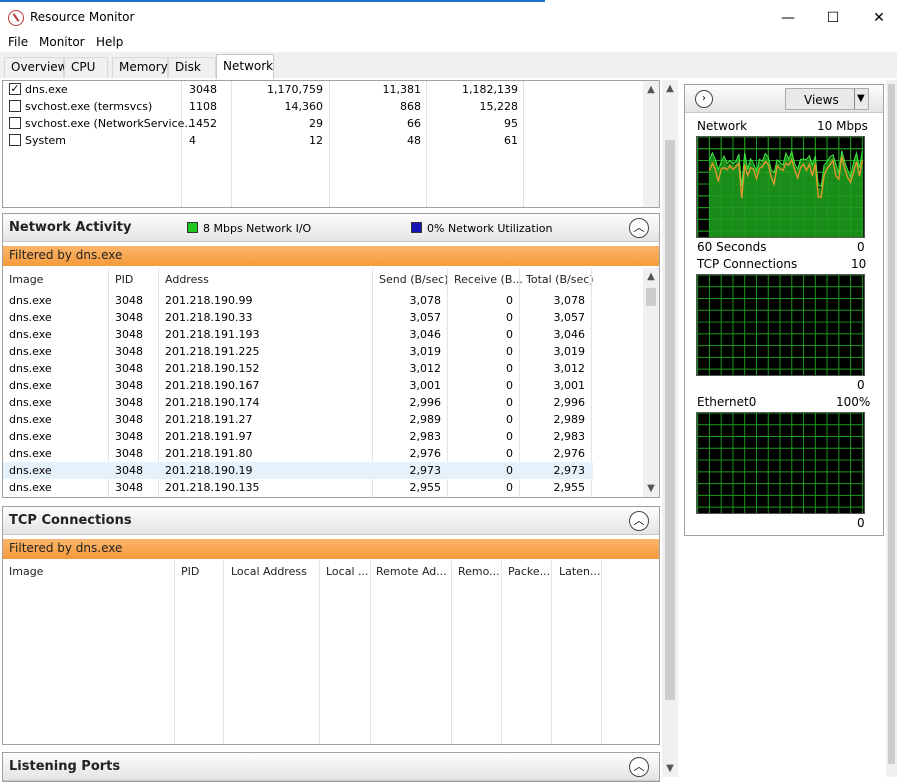  Describe the element at coordinates (425, 351) in the screenshot. I see `row-send: 3,019` at that location.